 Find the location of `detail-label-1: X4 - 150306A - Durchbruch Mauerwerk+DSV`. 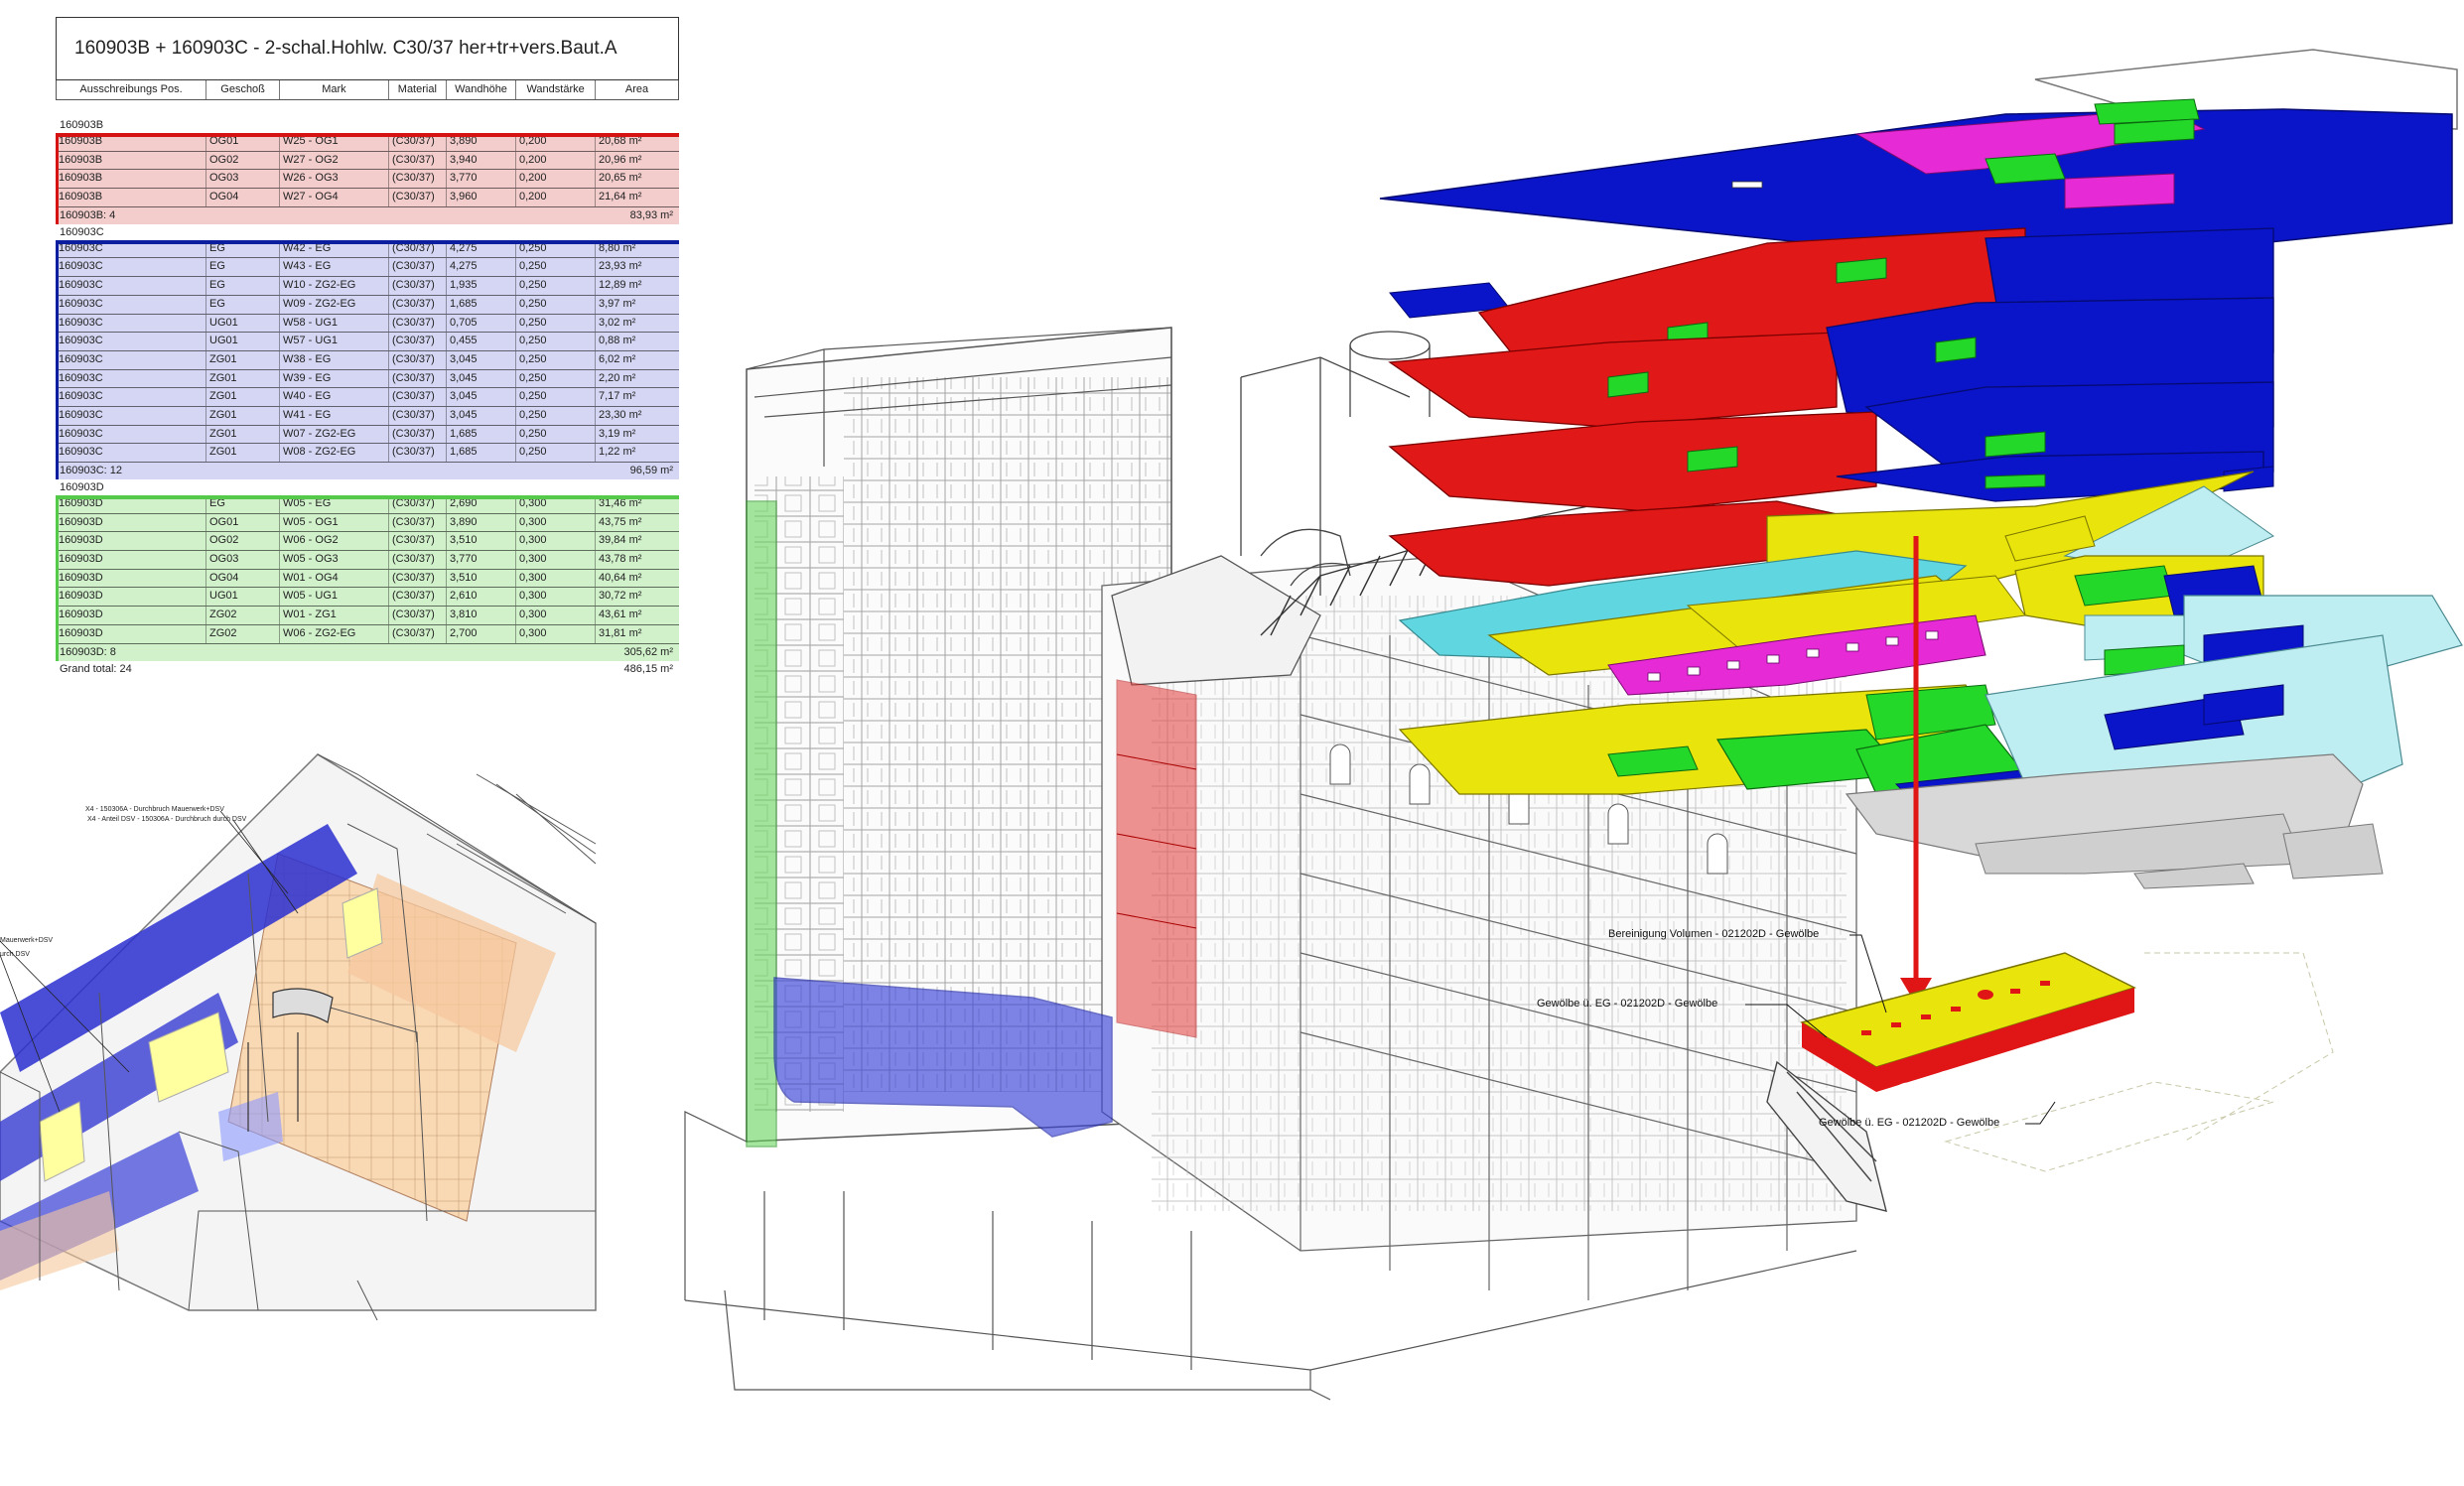

detail-label-1: X4 - 150306A - Durchbruch Mauerwerk+DSV is located at coordinates (154, 809).